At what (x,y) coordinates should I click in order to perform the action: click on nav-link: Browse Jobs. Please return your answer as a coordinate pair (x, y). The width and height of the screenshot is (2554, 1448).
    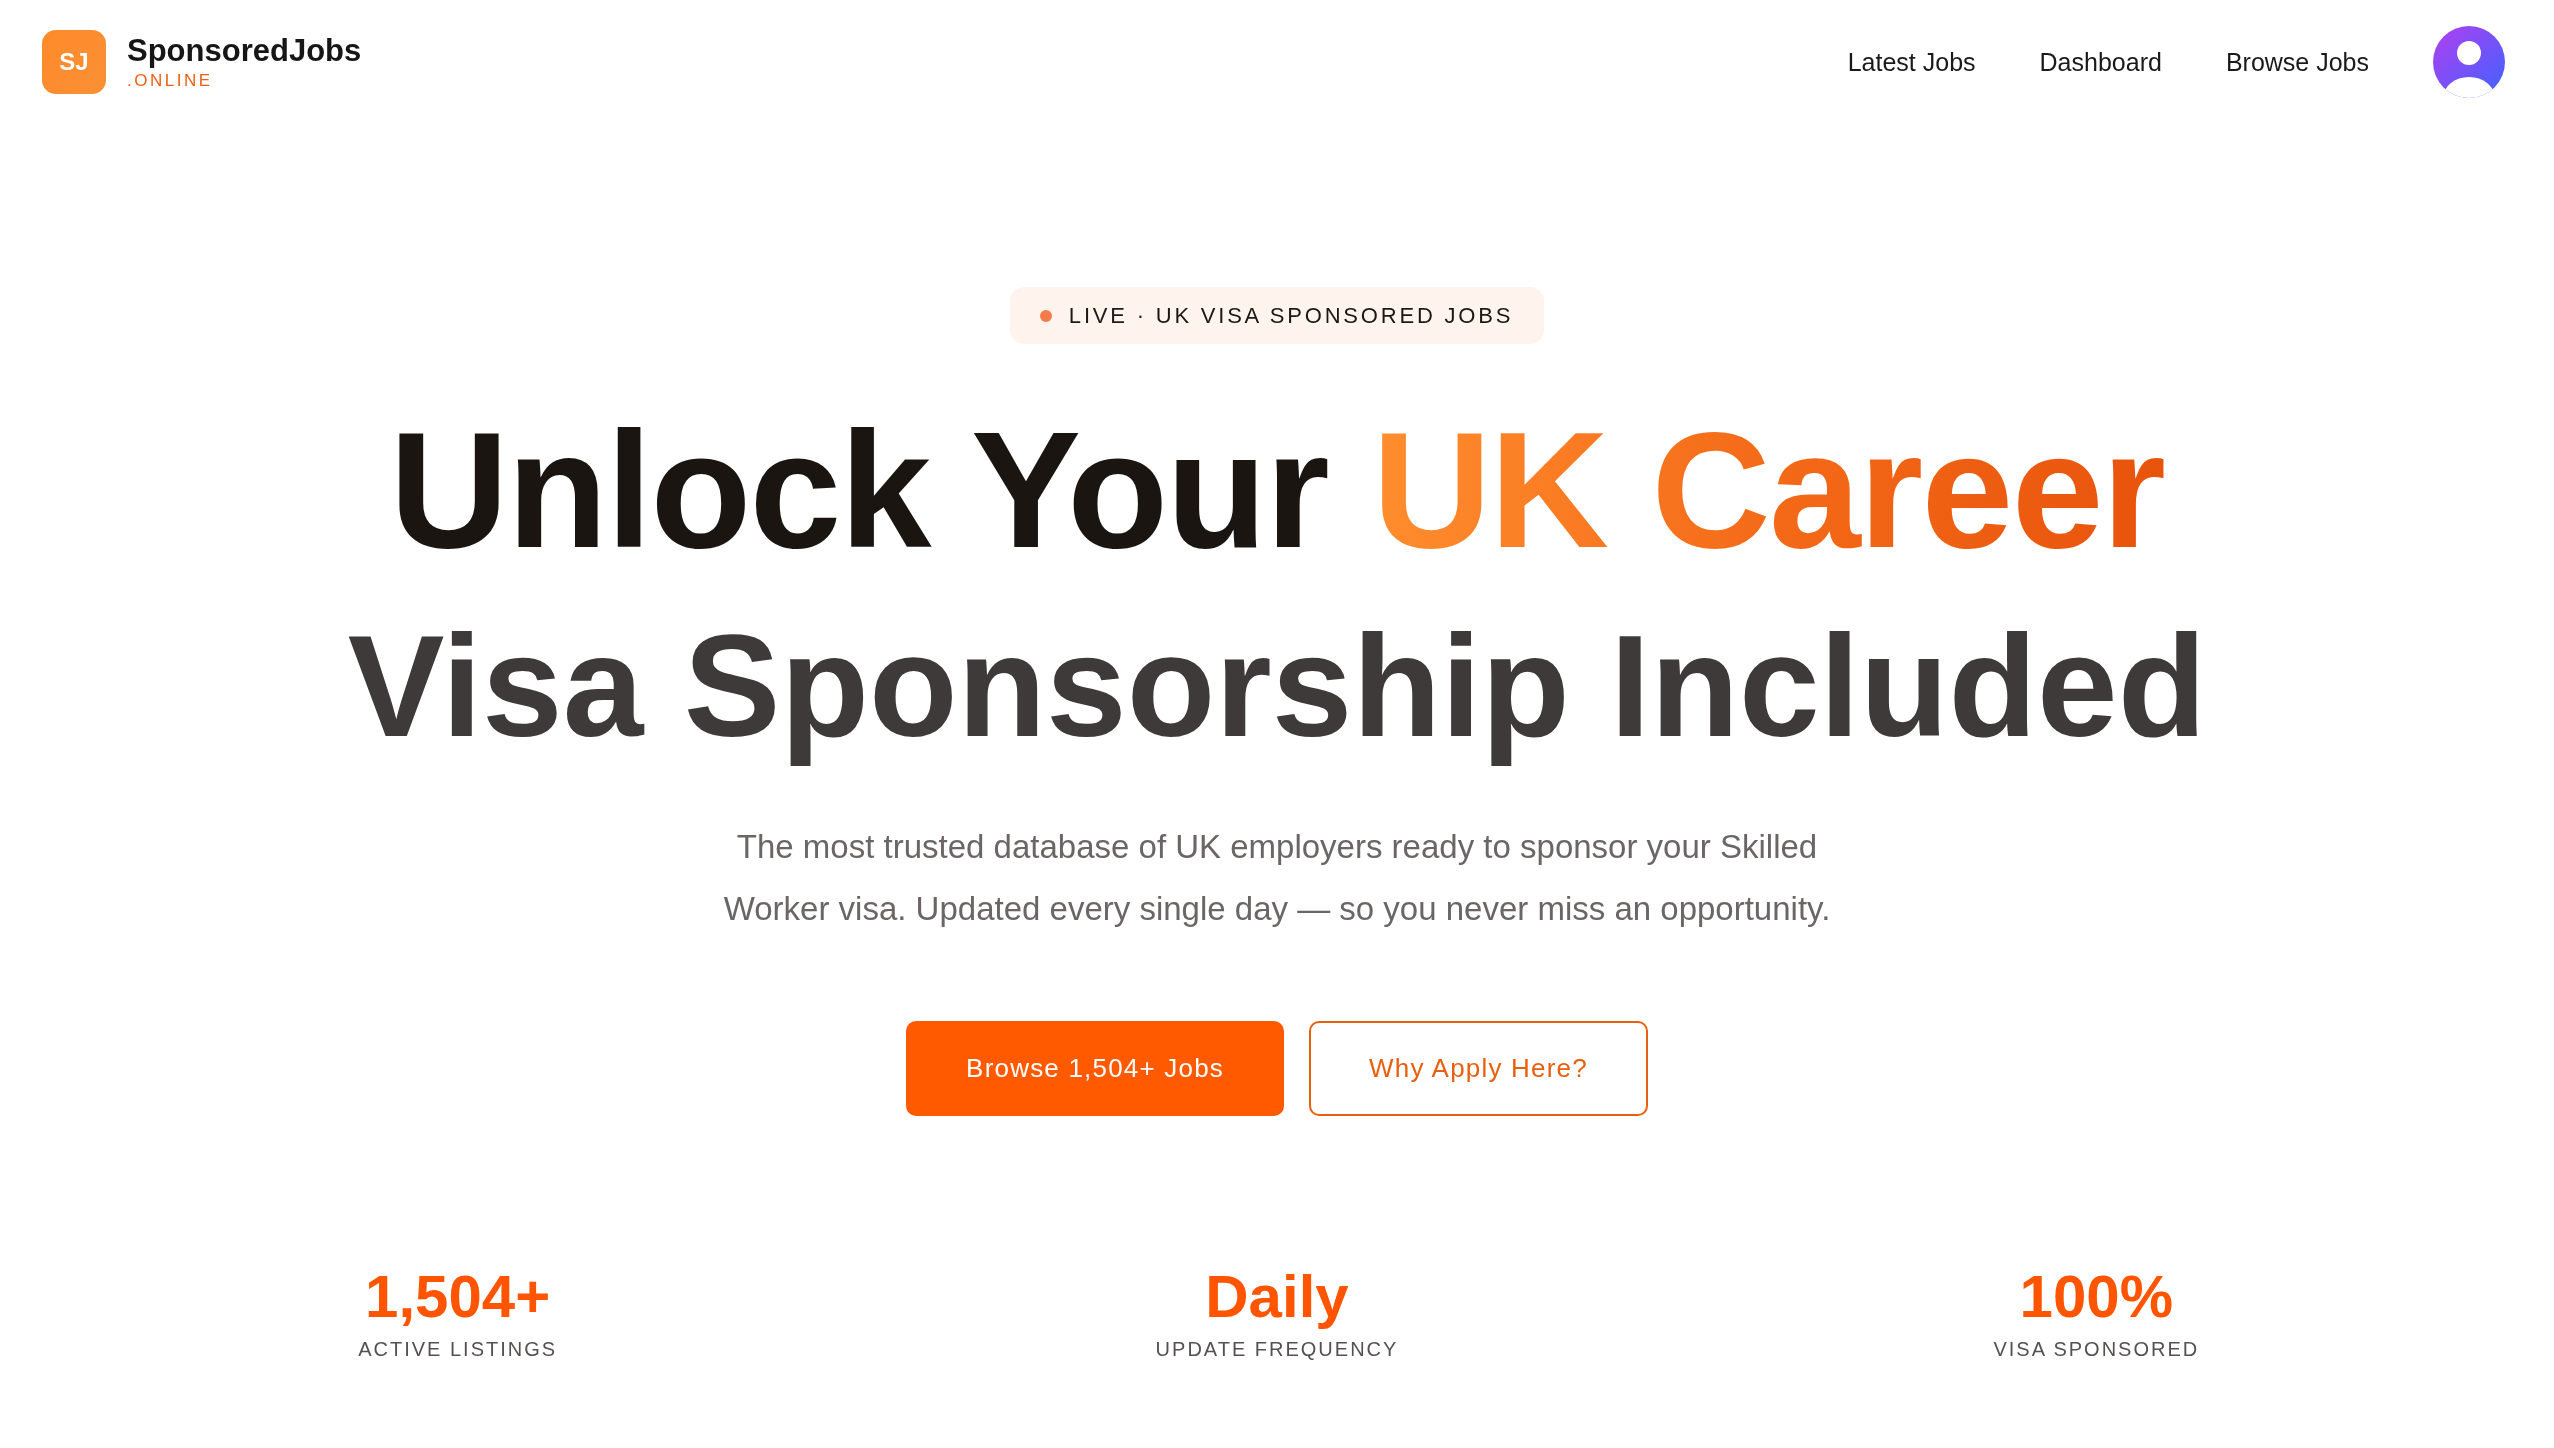
    Looking at the image, I should click on (2297, 62).